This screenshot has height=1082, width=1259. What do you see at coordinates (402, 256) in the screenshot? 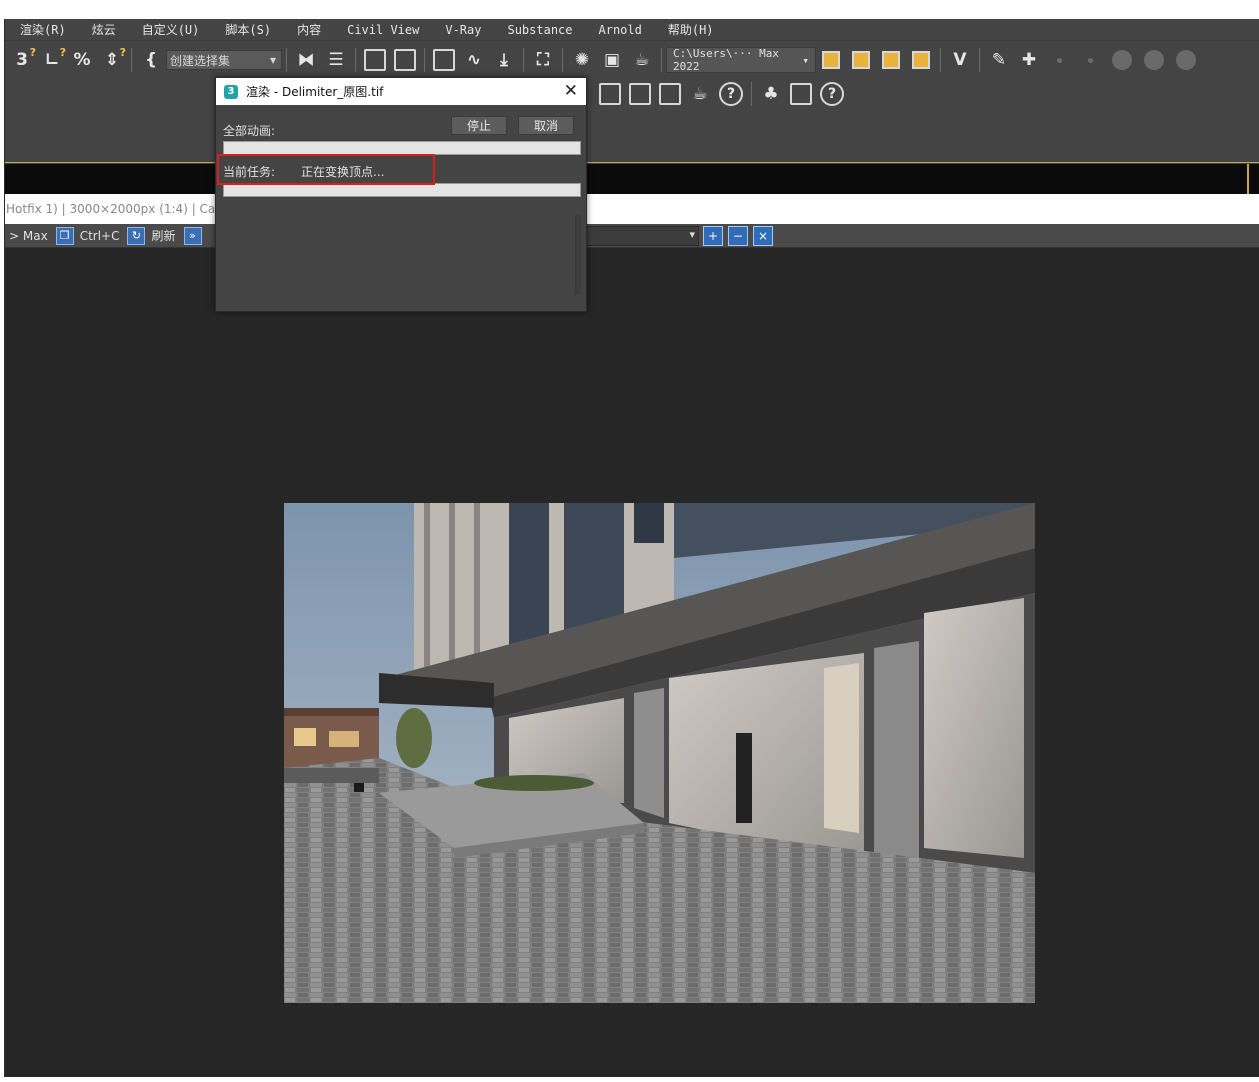
I see `render-log-area` at bounding box center [402, 256].